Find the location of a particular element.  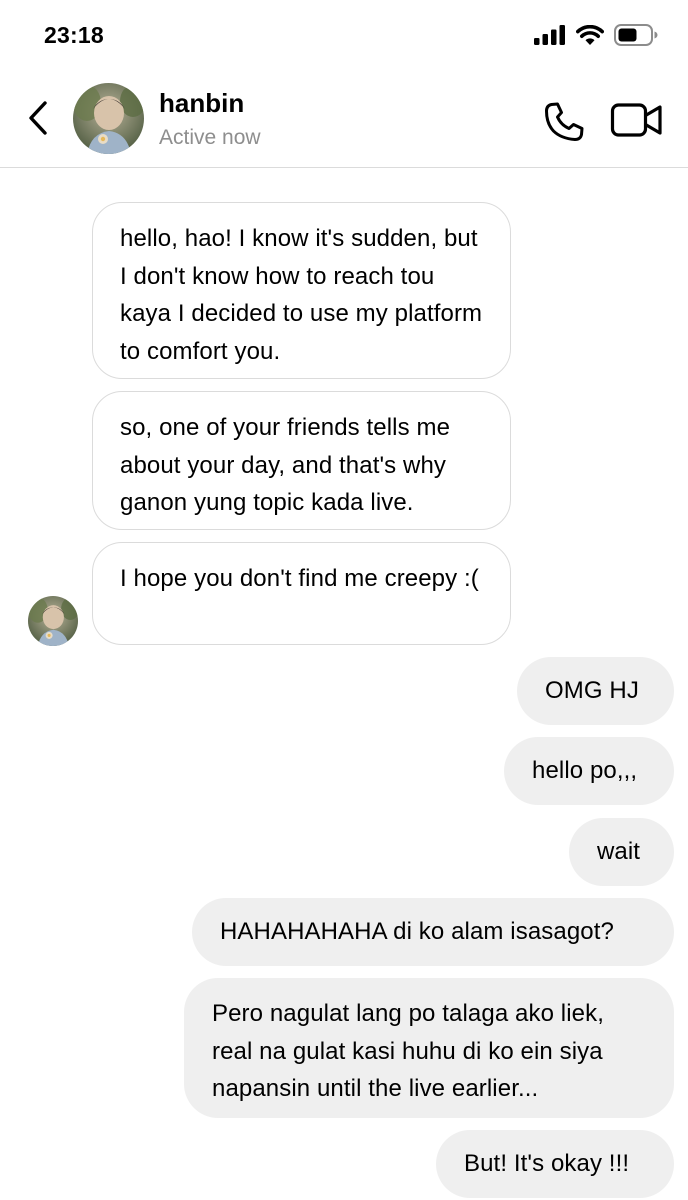

outgoing-message: But! It's okay !!! is located at coordinates (555, 1164).